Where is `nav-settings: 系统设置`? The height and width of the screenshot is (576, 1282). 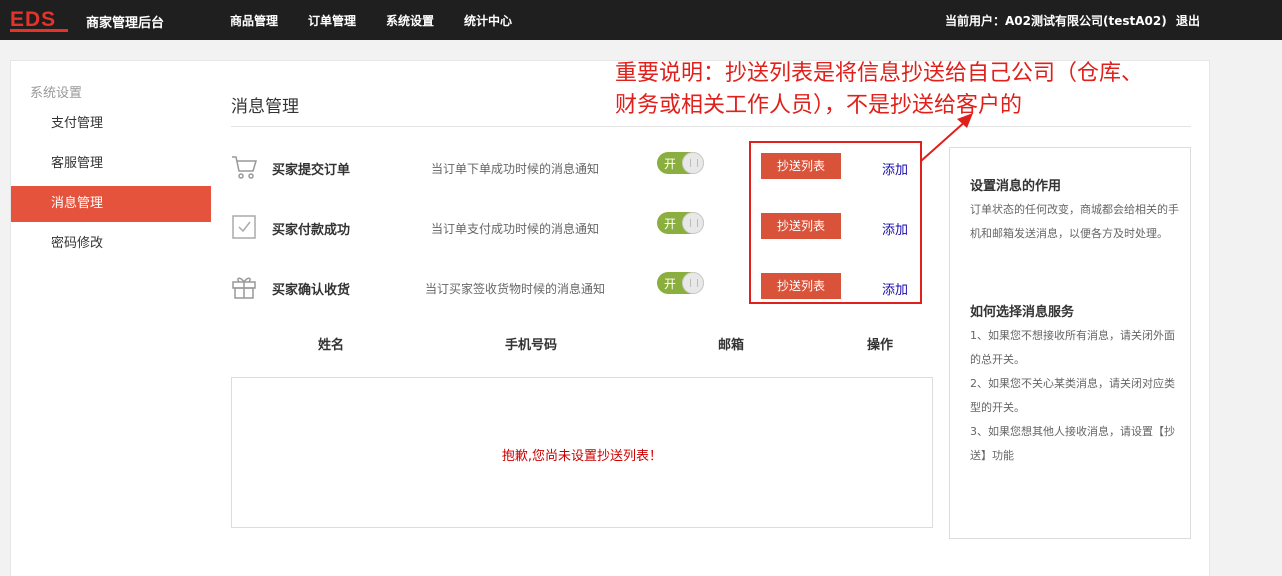
nav-settings: 系统设置 is located at coordinates (410, 20).